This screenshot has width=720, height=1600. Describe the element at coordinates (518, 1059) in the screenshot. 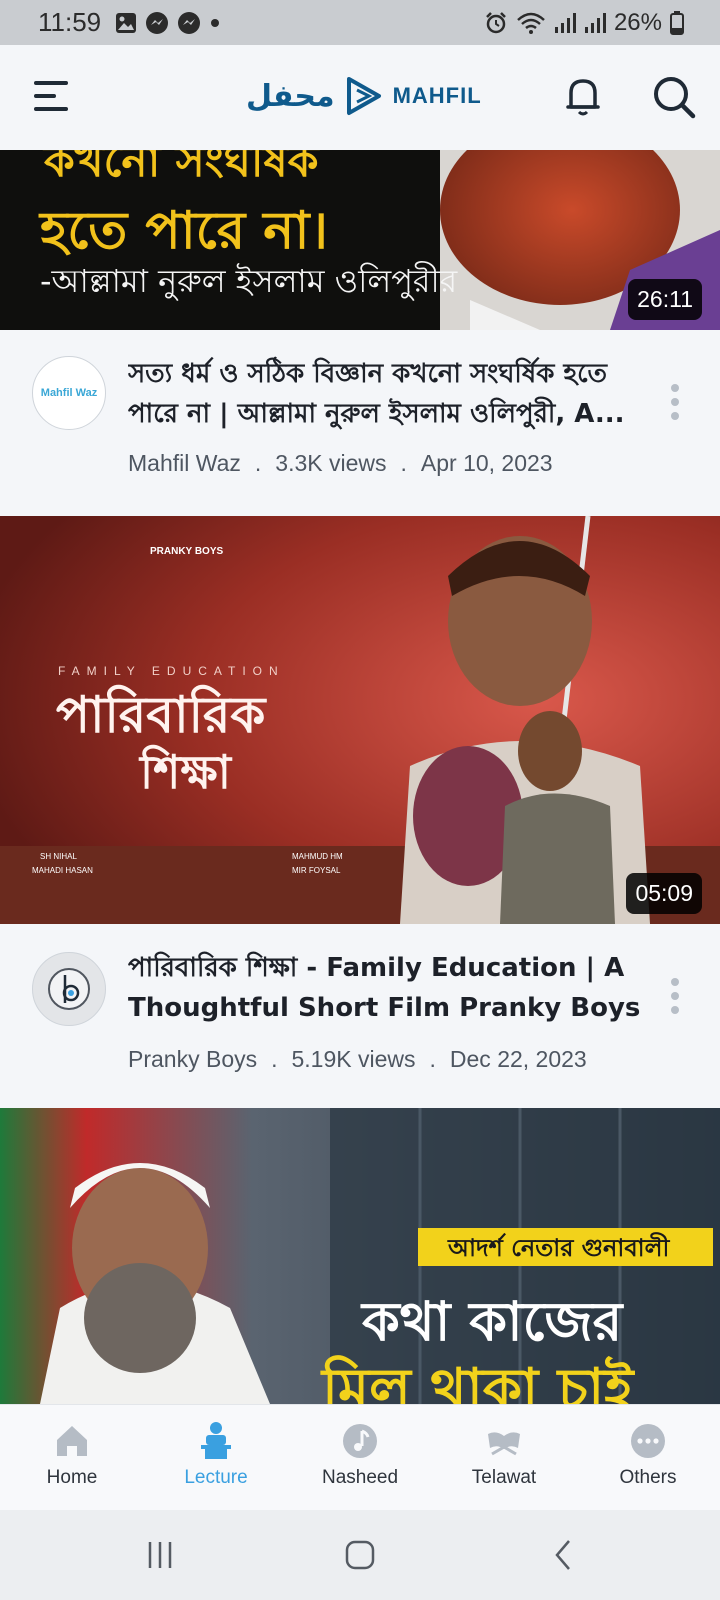

I see `upload-date: Dec 22, 2023` at that location.